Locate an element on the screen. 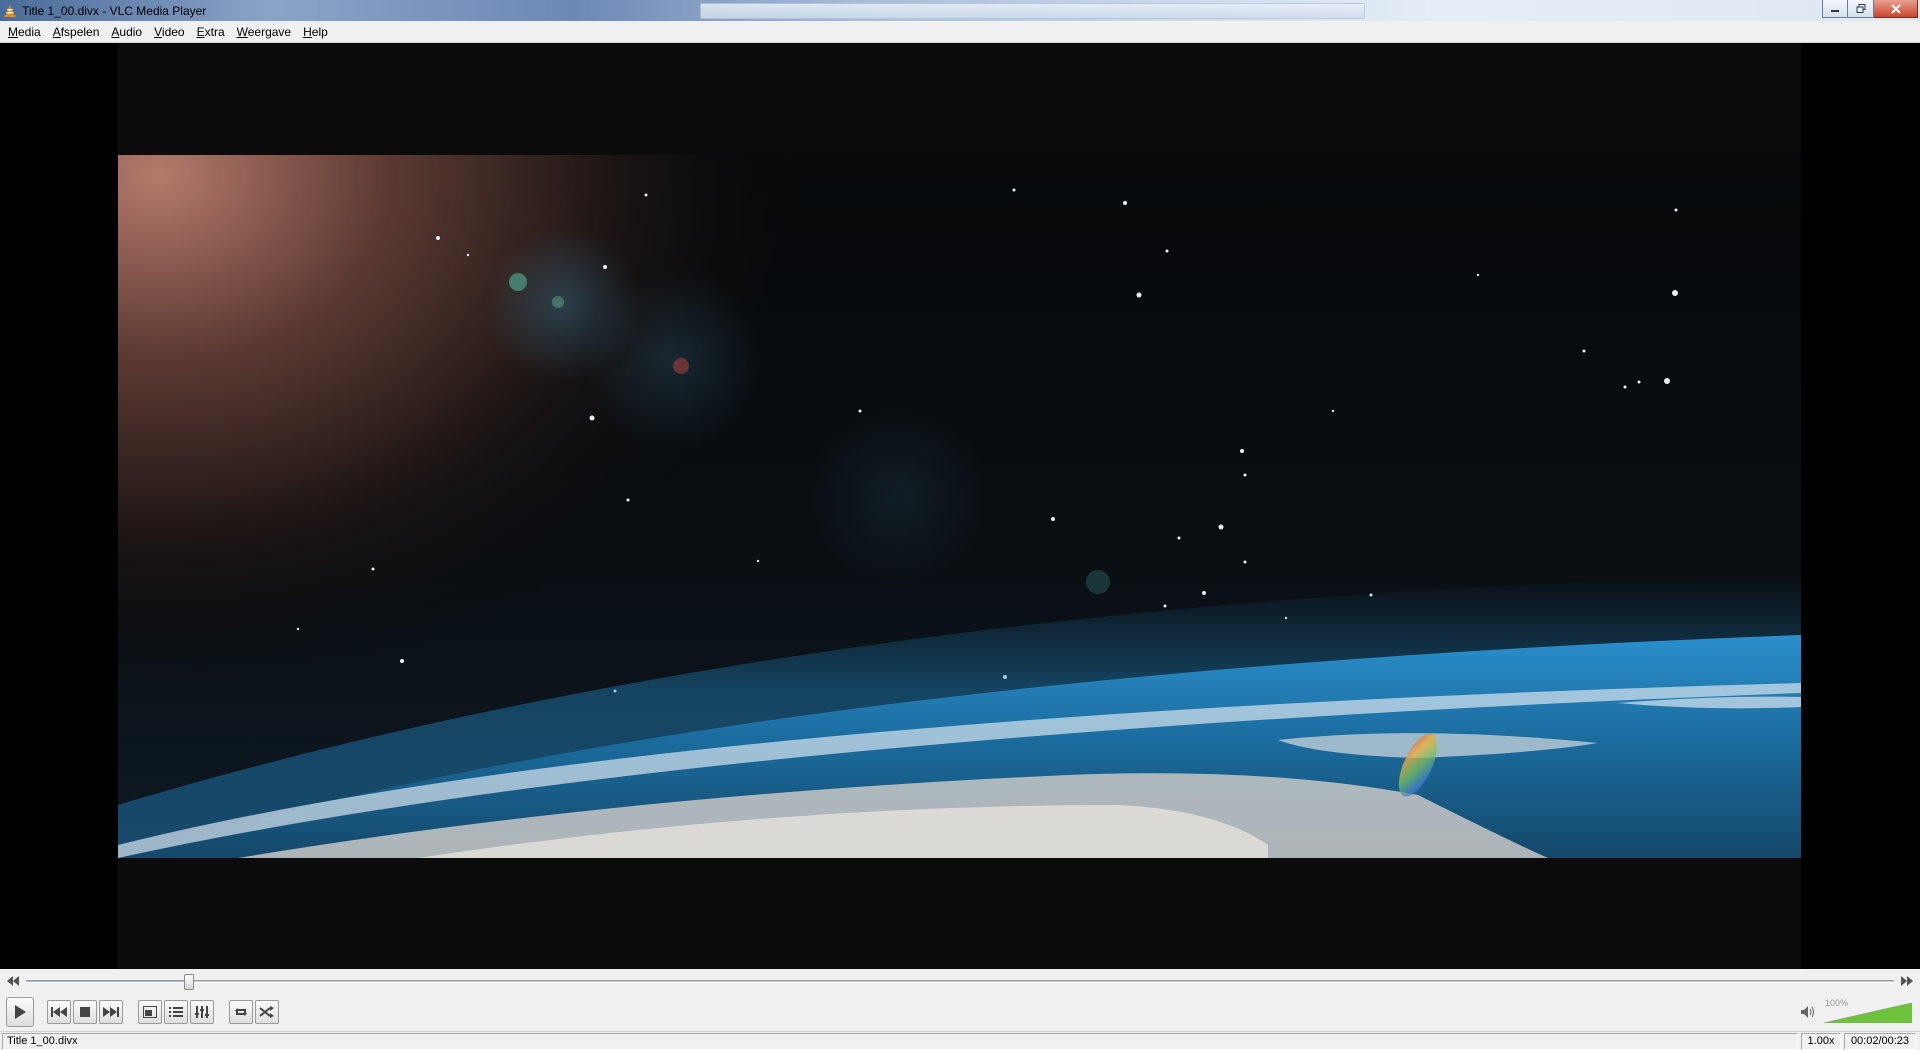  play-icon is located at coordinates (20, 1012).